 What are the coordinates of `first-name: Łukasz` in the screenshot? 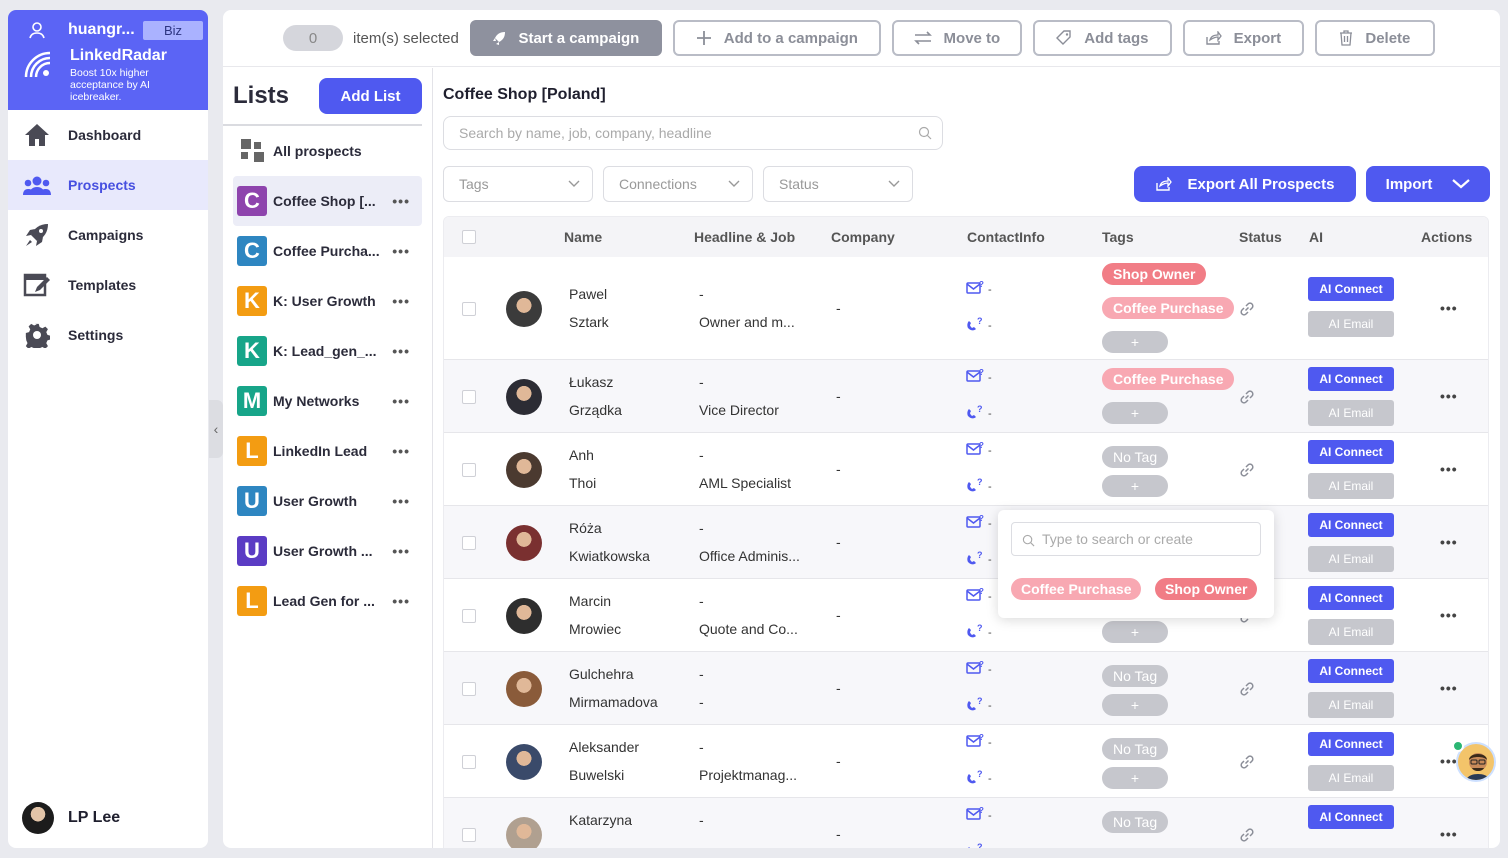 It's located at (591, 382).